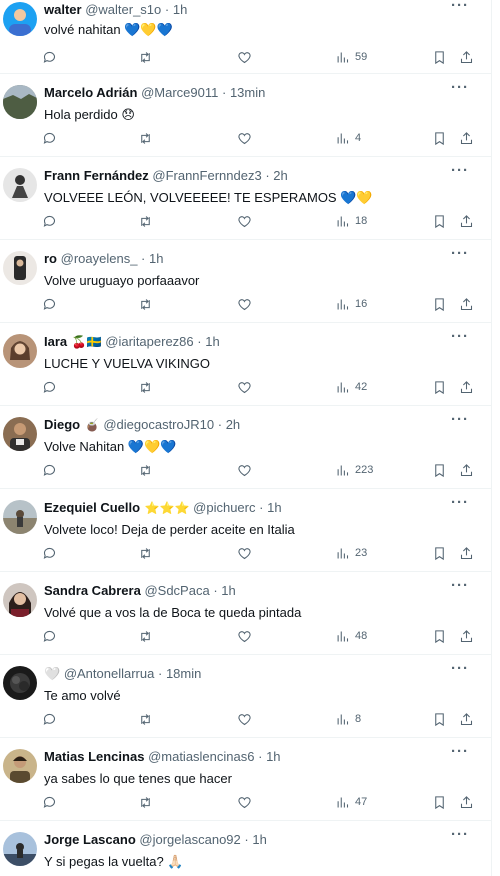 Image resolution: width=500 pixels, height=876 pixels. I want to click on author-name: ro, so click(50, 258).